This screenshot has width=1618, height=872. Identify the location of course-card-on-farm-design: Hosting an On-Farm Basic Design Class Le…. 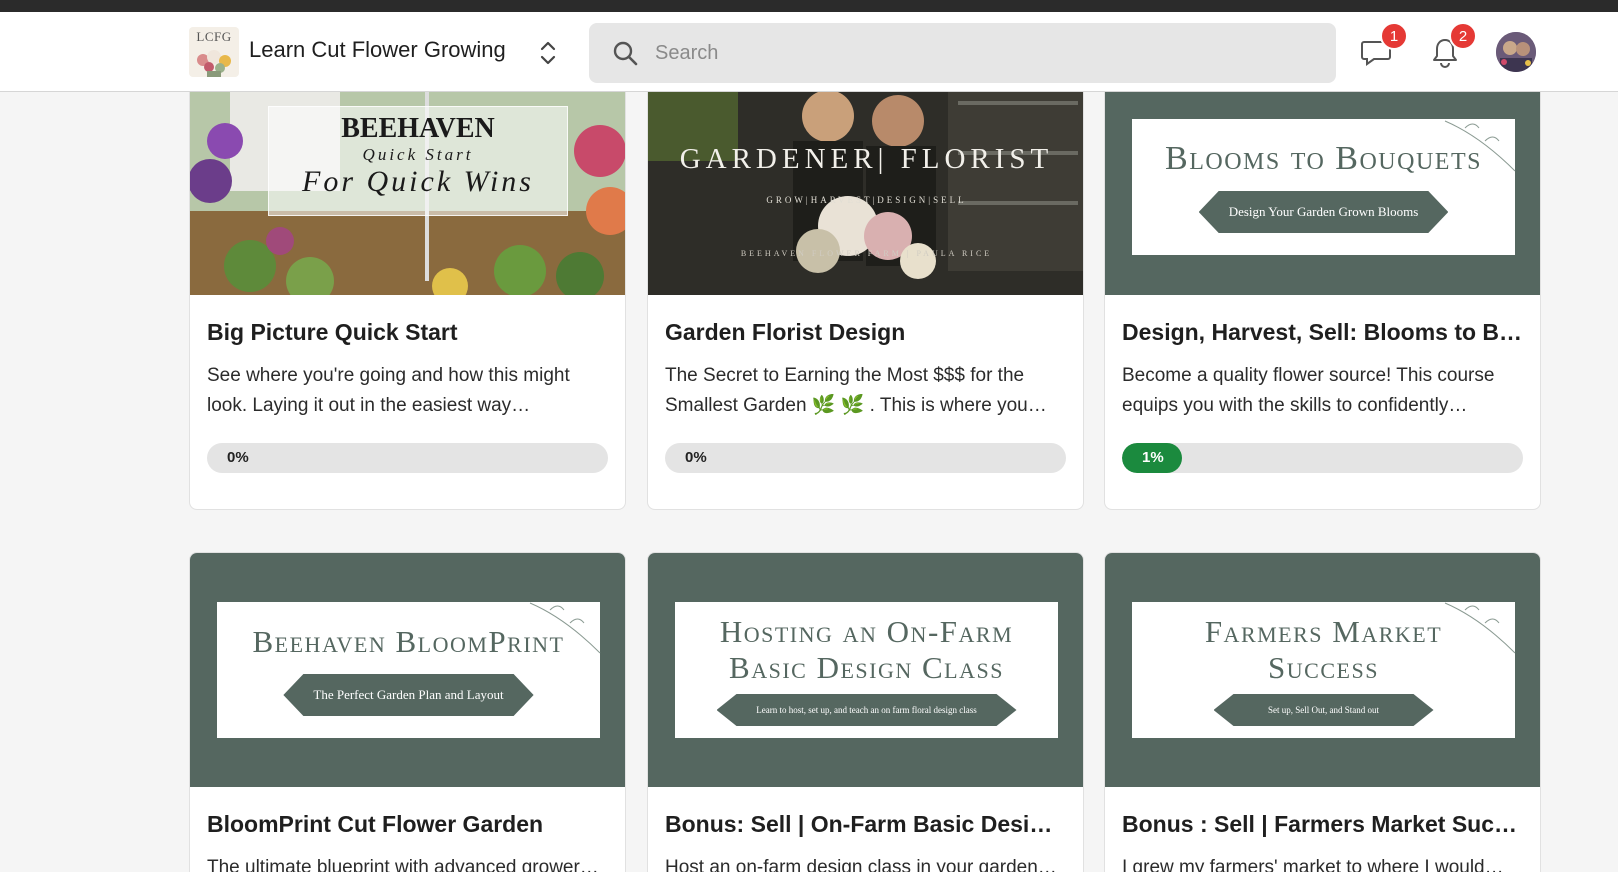
(865, 712).